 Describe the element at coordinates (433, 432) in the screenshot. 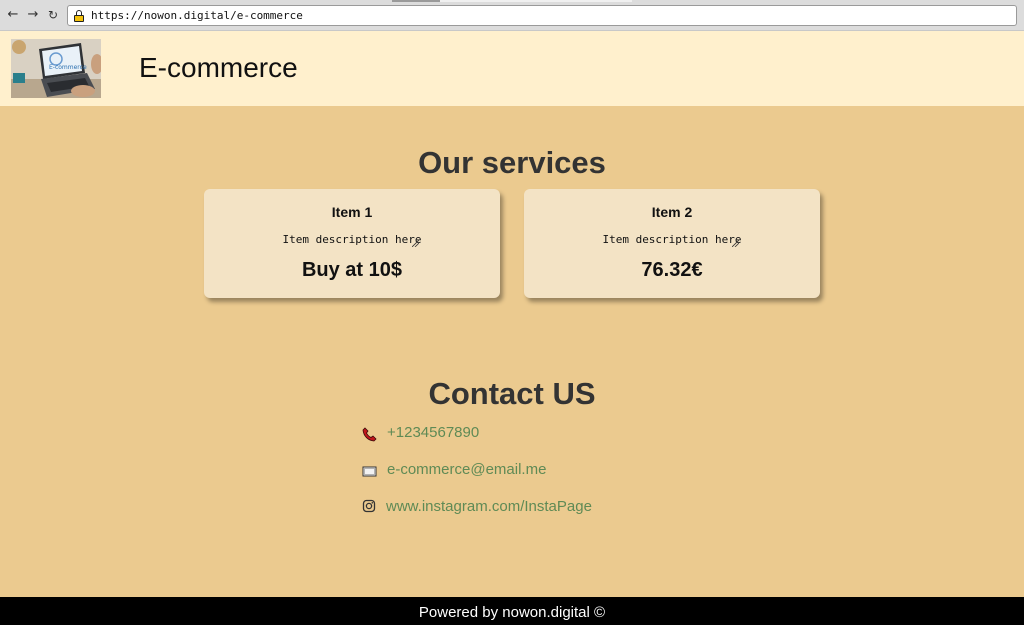

I see `phone-link: +1234567890` at that location.